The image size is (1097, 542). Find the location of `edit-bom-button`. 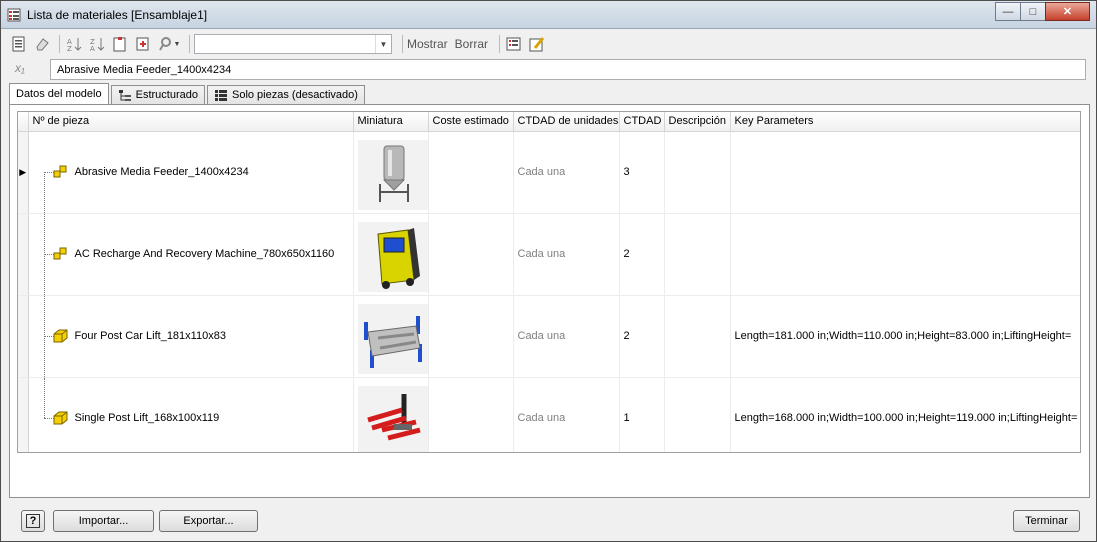

edit-bom-button is located at coordinates (537, 44).